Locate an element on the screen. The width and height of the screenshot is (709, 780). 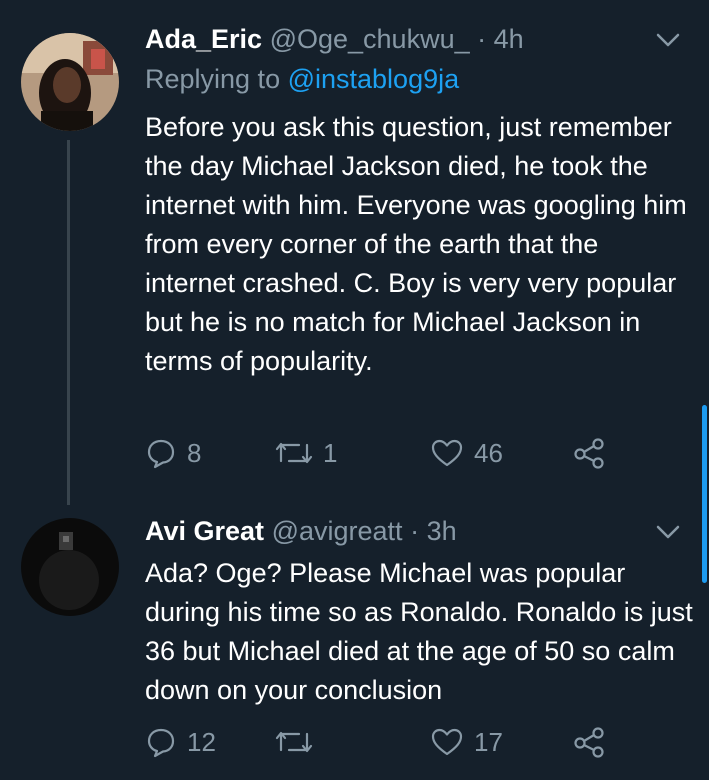
replying-to-label: Replying to is located at coordinates (216, 79).